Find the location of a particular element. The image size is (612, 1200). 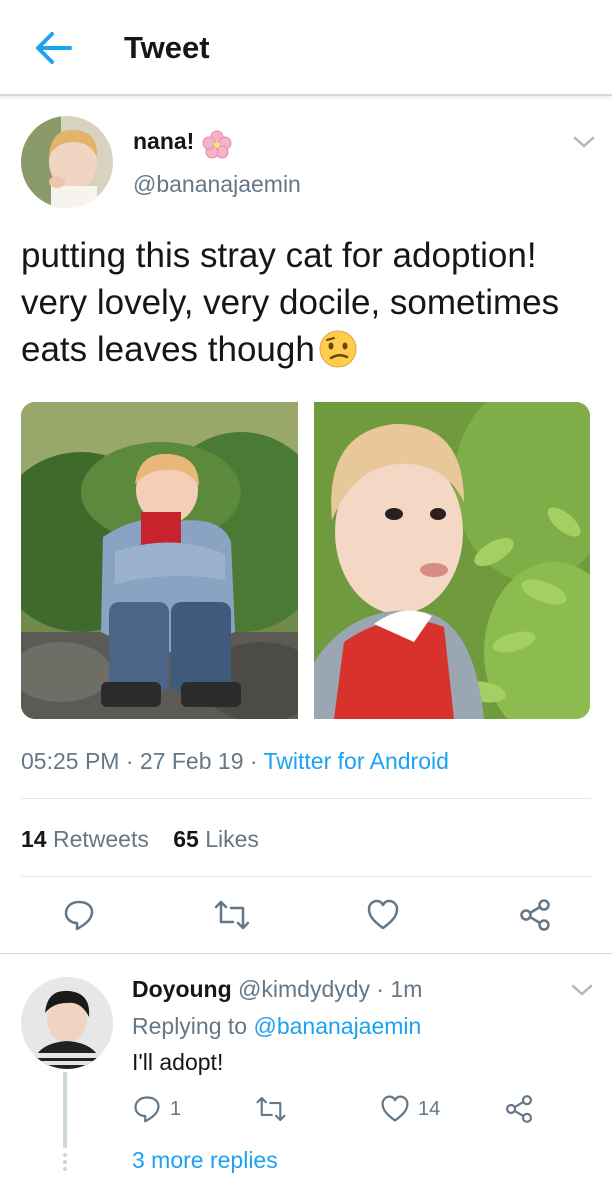

replying-to-handle: @bananajaemin is located at coordinates (337, 1026).